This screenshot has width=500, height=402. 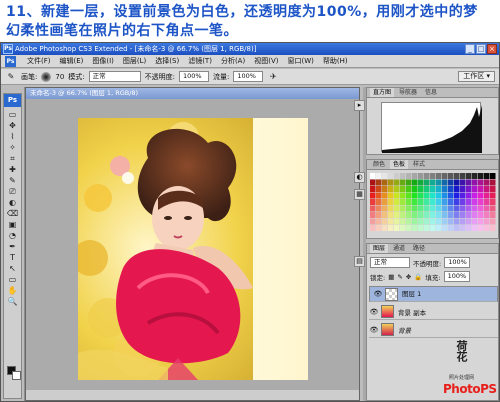 What do you see at coordinates (194, 76) in the screenshot?
I see `opacity-field: 100%` at bounding box center [194, 76].